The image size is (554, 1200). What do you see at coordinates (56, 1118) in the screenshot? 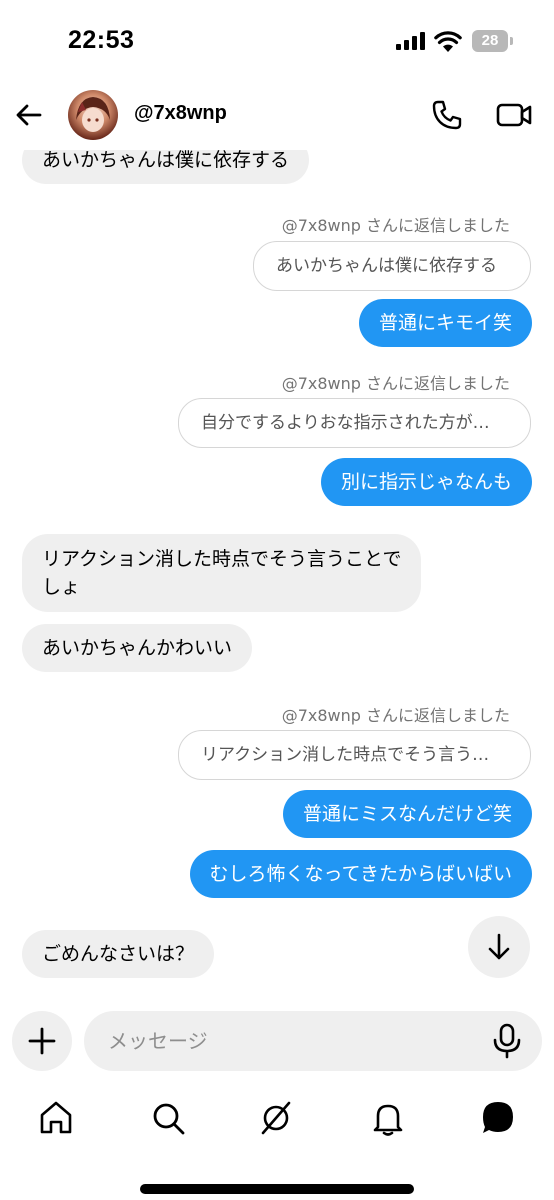
I see `home-icon` at bounding box center [56, 1118].